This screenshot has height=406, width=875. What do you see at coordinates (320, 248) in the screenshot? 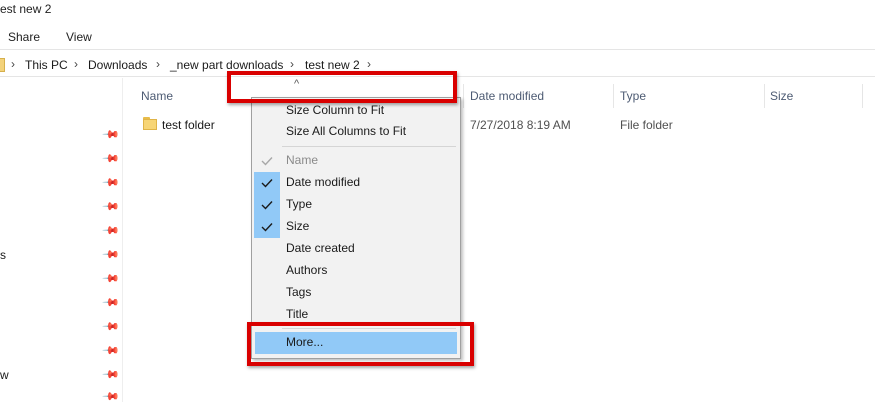
I see `menu-item-label: Date created` at bounding box center [320, 248].